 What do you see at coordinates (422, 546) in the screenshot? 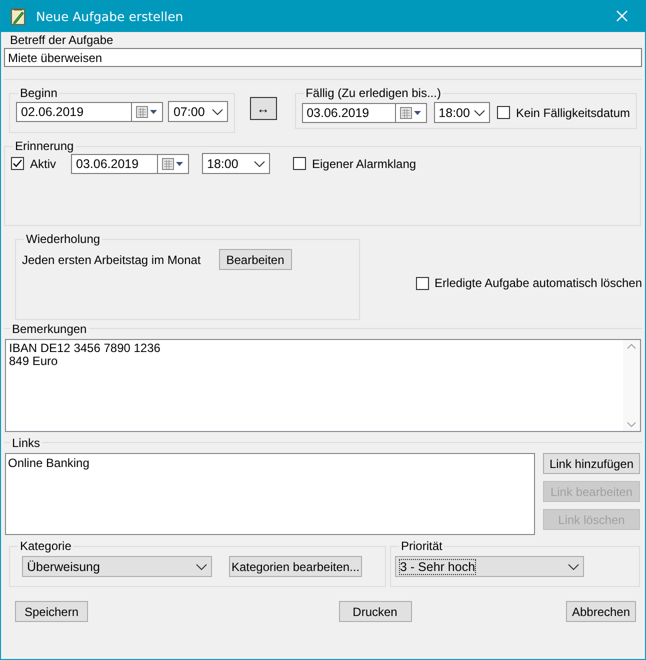
I see `group-label: Priorität` at bounding box center [422, 546].